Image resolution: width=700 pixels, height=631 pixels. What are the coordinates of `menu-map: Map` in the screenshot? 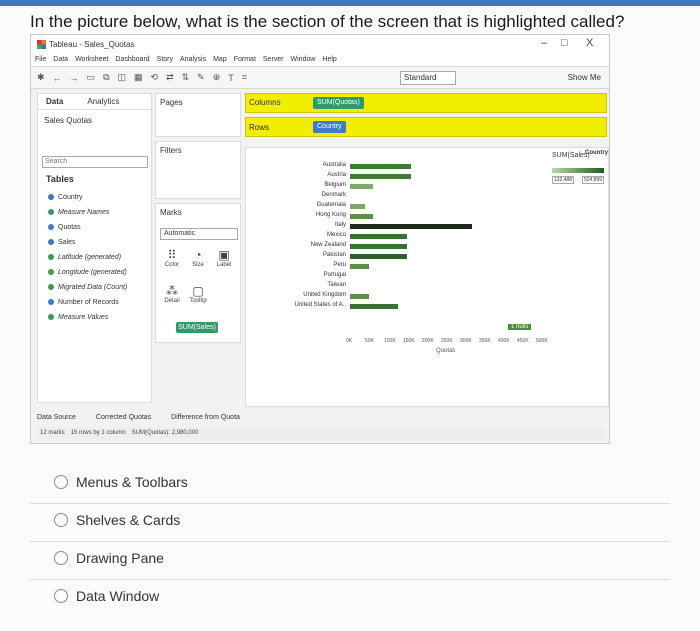 It's located at (220, 59).